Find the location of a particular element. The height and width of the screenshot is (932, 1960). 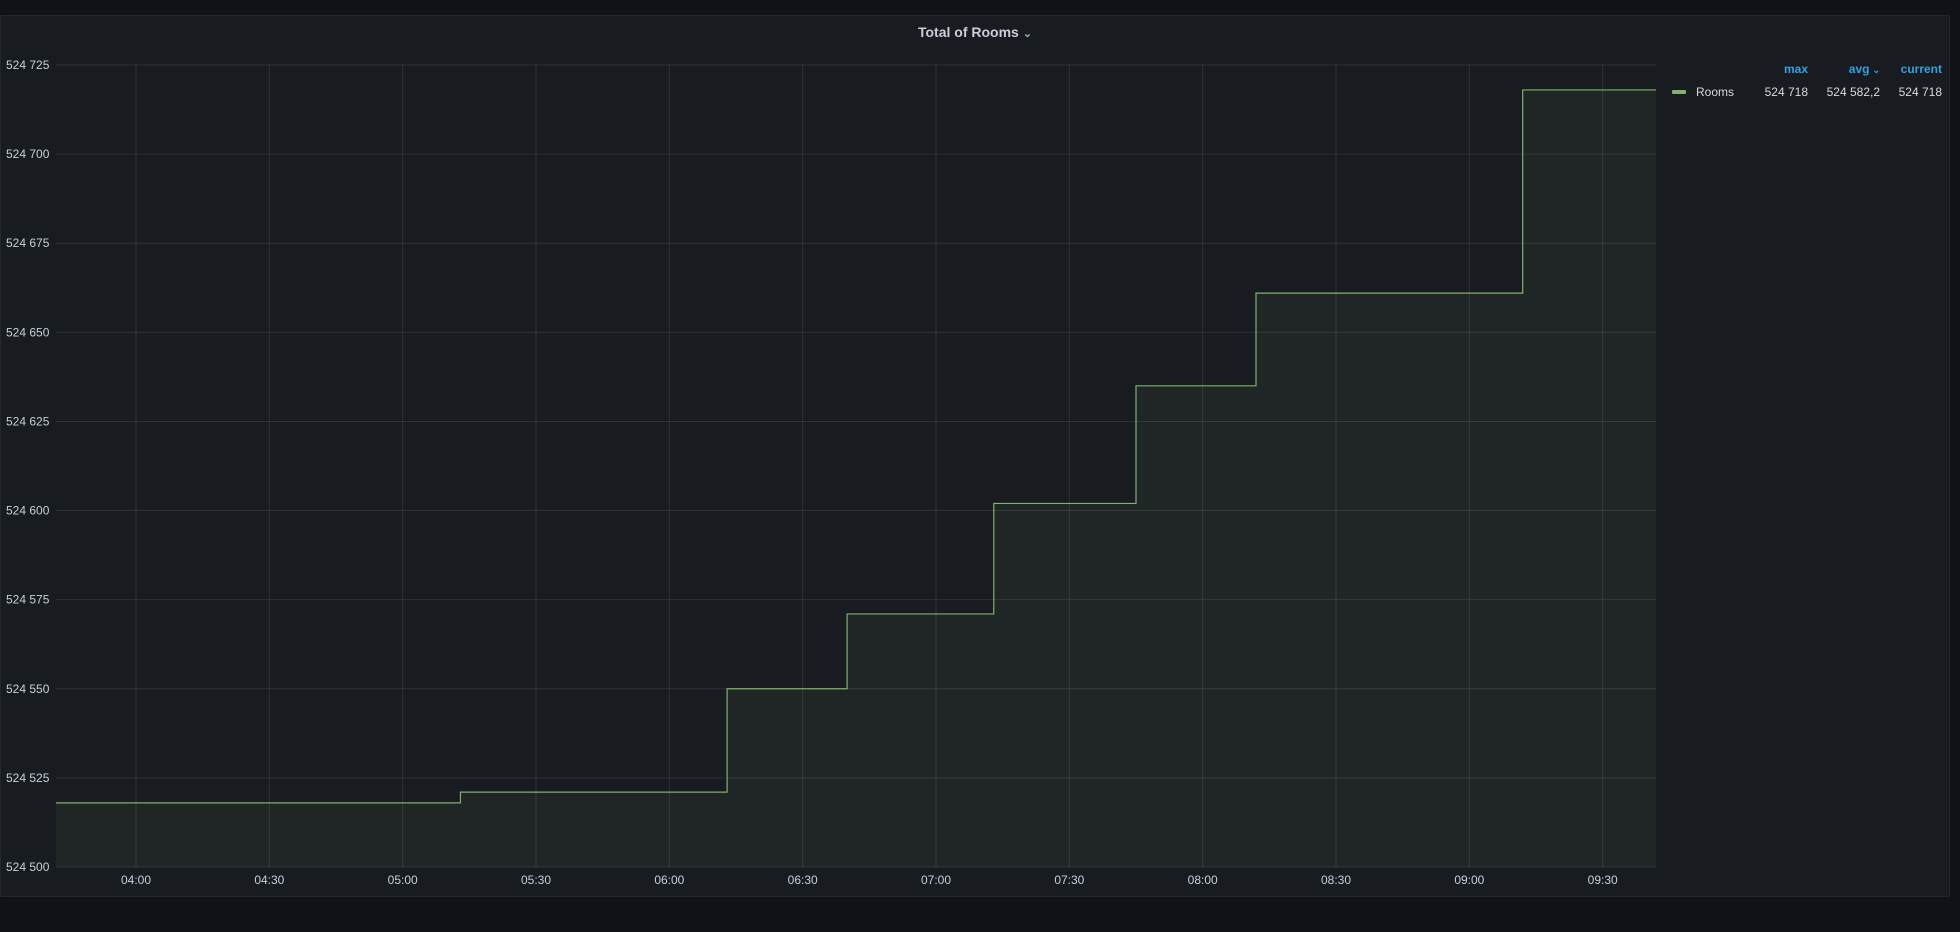

x-tick-label: 04:30 is located at coordinates (269, 880).